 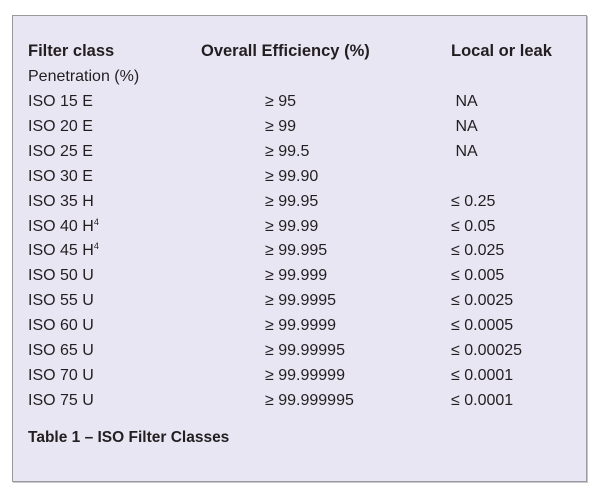 I want to click on cell-overall-efficiency: ≥ 99.9995, so click(x=301, y=301).